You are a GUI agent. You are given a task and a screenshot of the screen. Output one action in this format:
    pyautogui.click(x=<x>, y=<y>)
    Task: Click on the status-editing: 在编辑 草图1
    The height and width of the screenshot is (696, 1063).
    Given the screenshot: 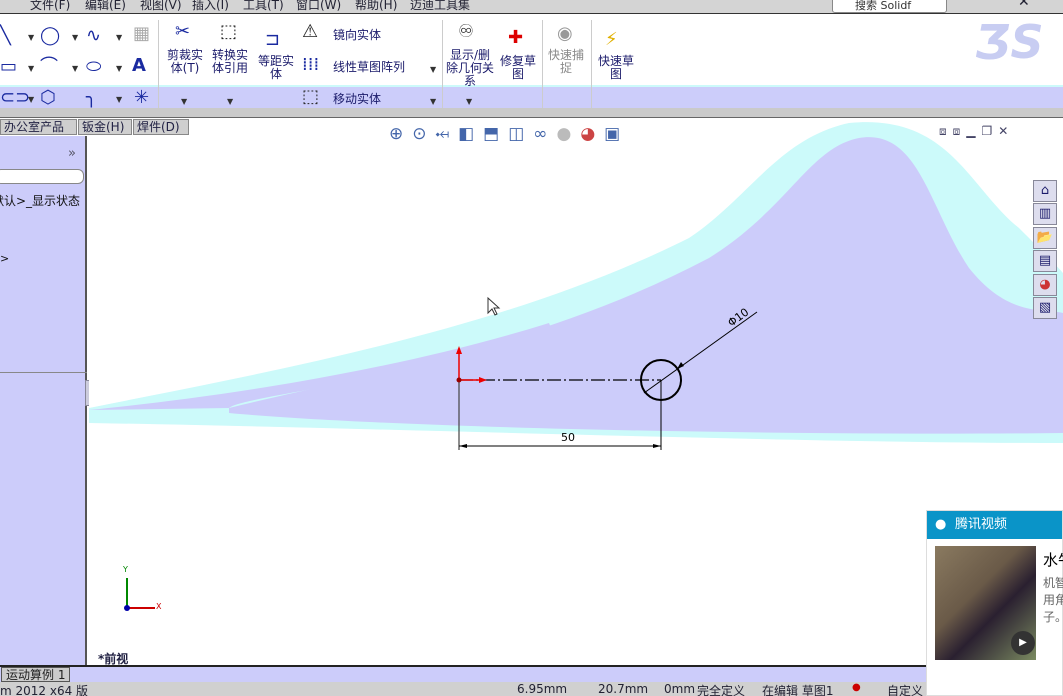 What is the action you would take?
    pyautogui.click(x=798, y=690)
    